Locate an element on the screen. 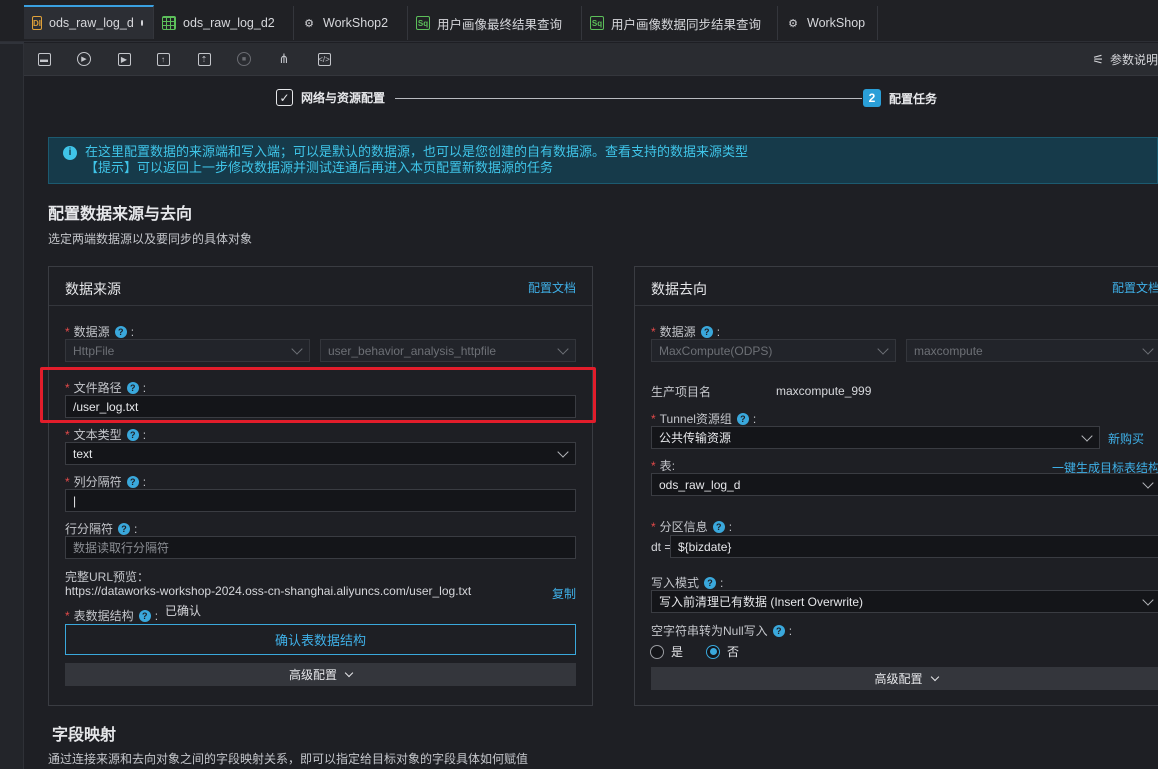 The height and width of the screenshot is (769, 1158). source-advanced-button: 高级配置 is located at coordinates (320, 674).